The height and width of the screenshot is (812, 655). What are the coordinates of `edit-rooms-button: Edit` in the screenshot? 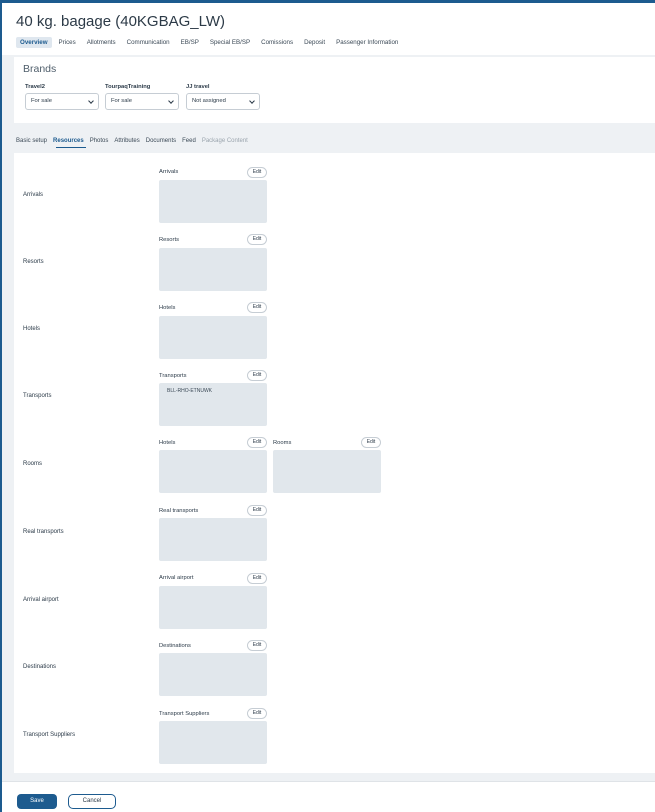 It's located at (371, 442).